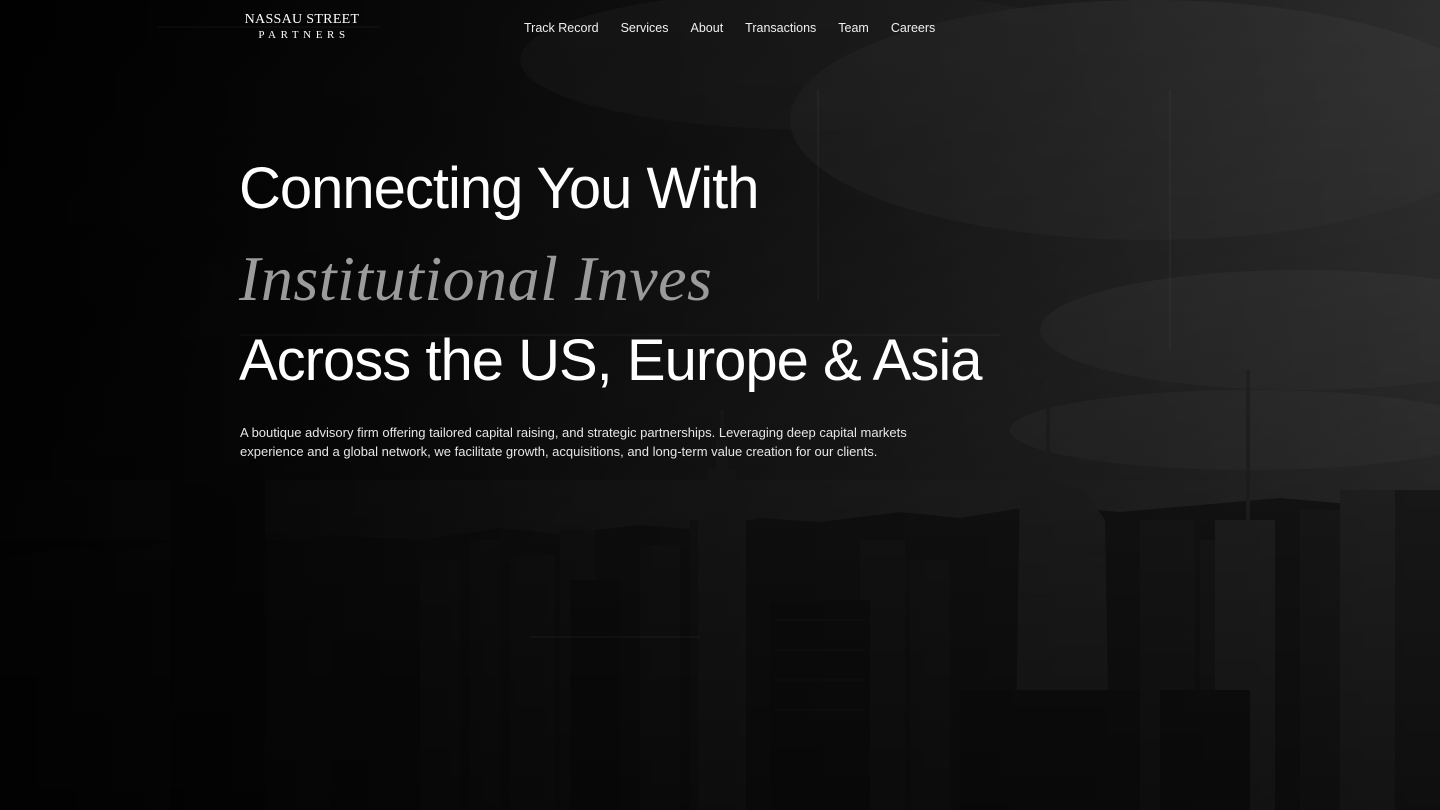 The image size is (1440, 810). What do you see at coordinates (476, 278) in the screenshot?
I see `hero-headline-animated-line: Institutional Inves` at bounding box center [476, 278].